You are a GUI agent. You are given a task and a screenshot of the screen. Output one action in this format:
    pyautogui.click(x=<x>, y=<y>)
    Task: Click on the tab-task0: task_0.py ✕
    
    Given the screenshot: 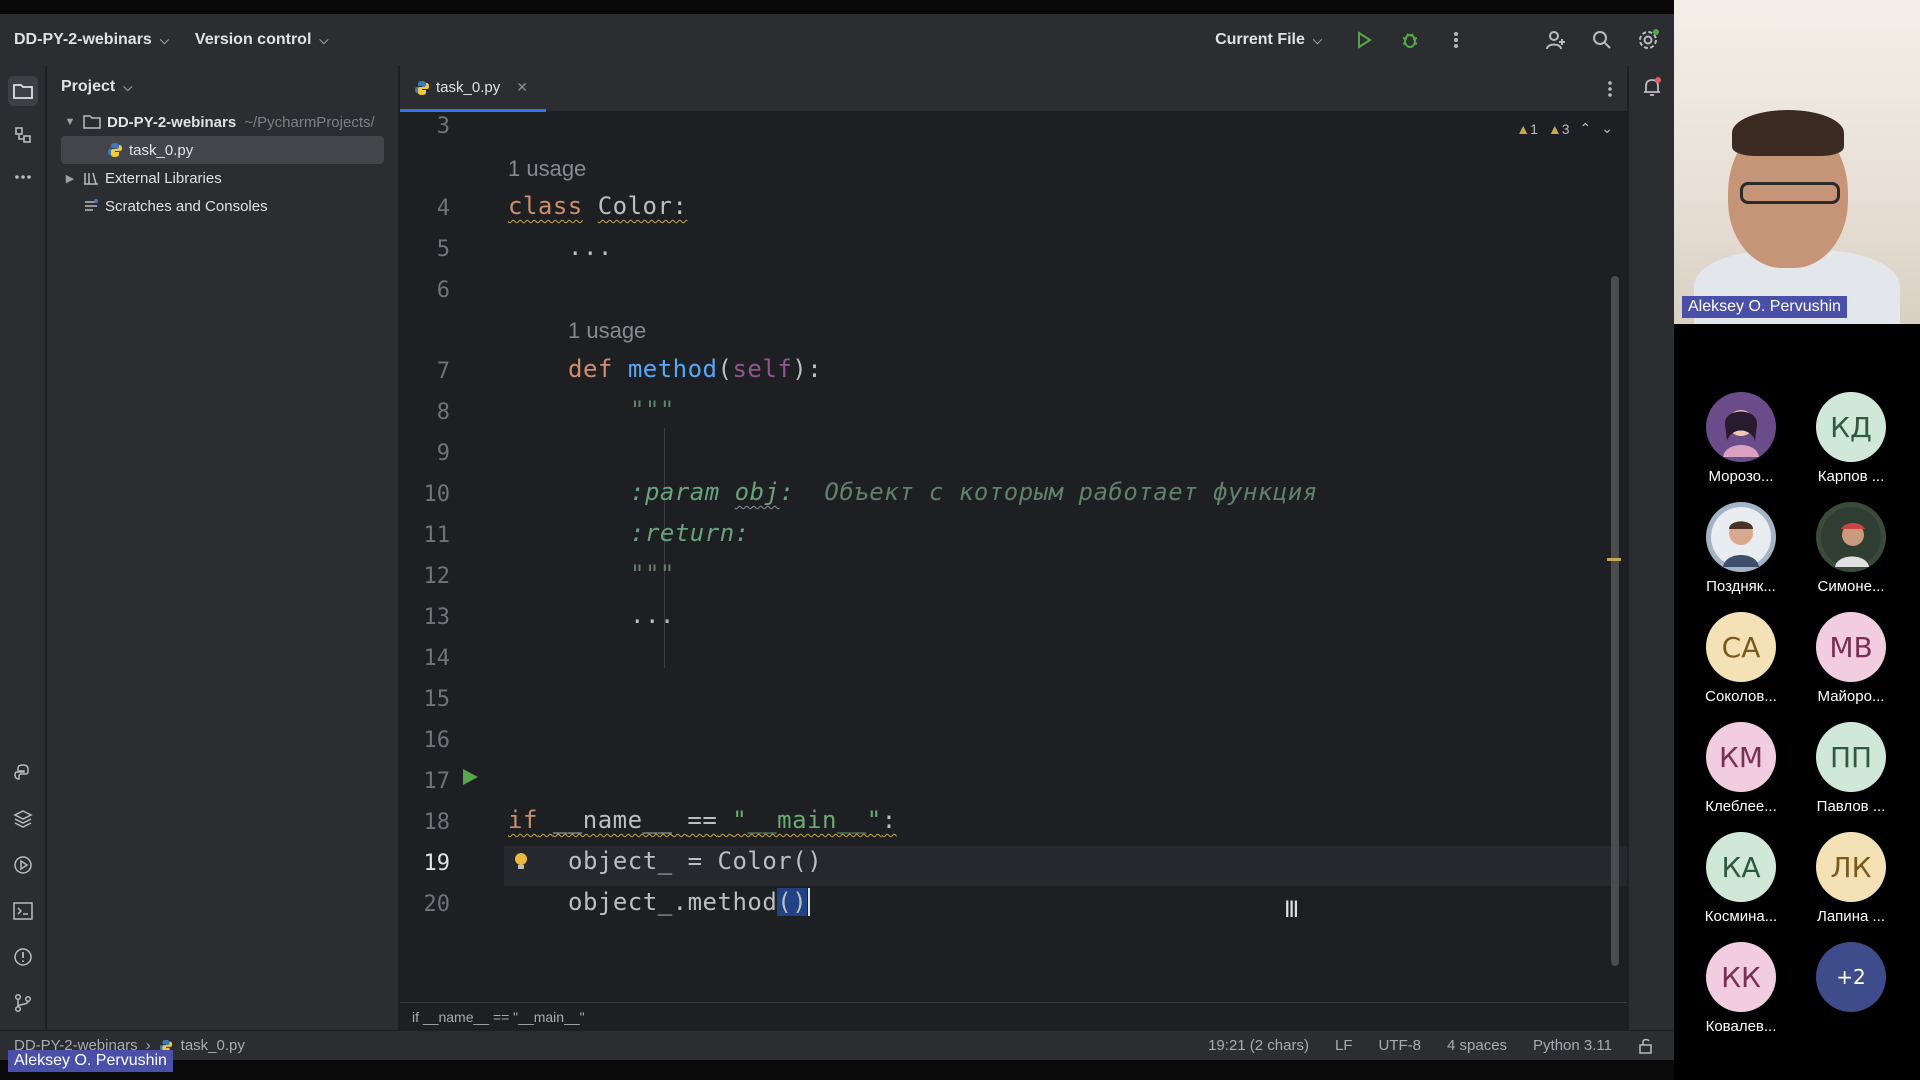 What is the action you would take?
    pyautogui.click(x=473, y=89)
    